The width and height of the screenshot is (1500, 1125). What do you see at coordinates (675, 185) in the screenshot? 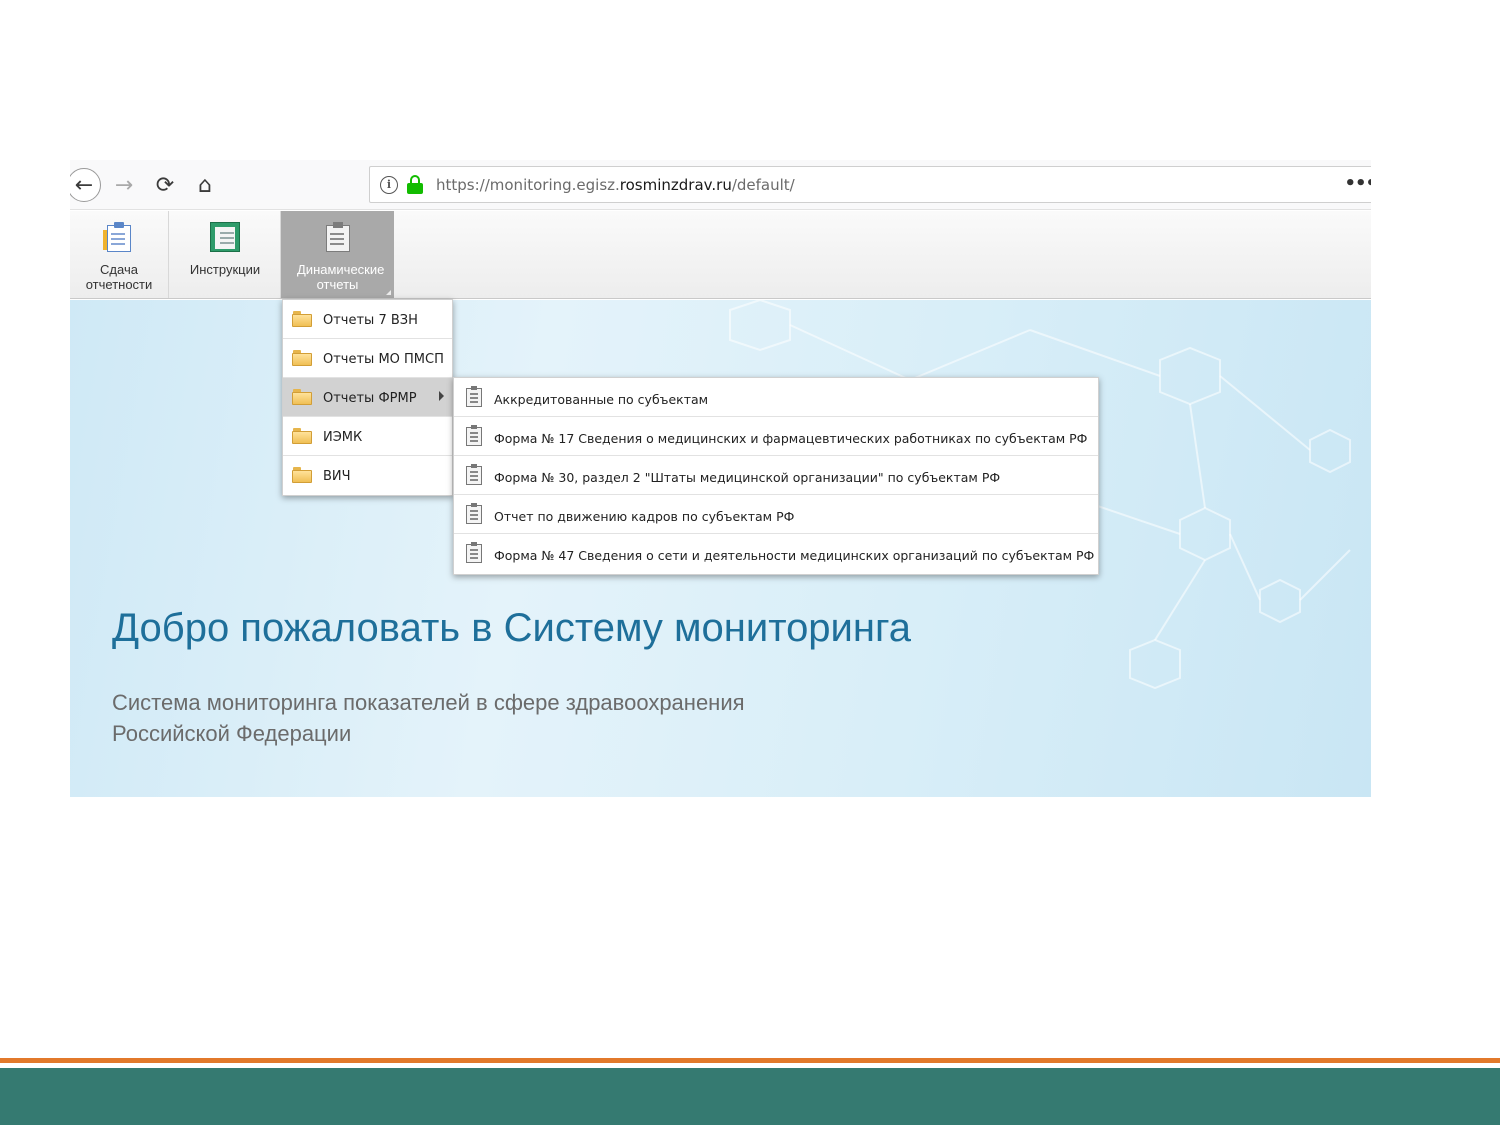
I see `url-host: rosminzdrav.ru` at bounding box center [675, 185].